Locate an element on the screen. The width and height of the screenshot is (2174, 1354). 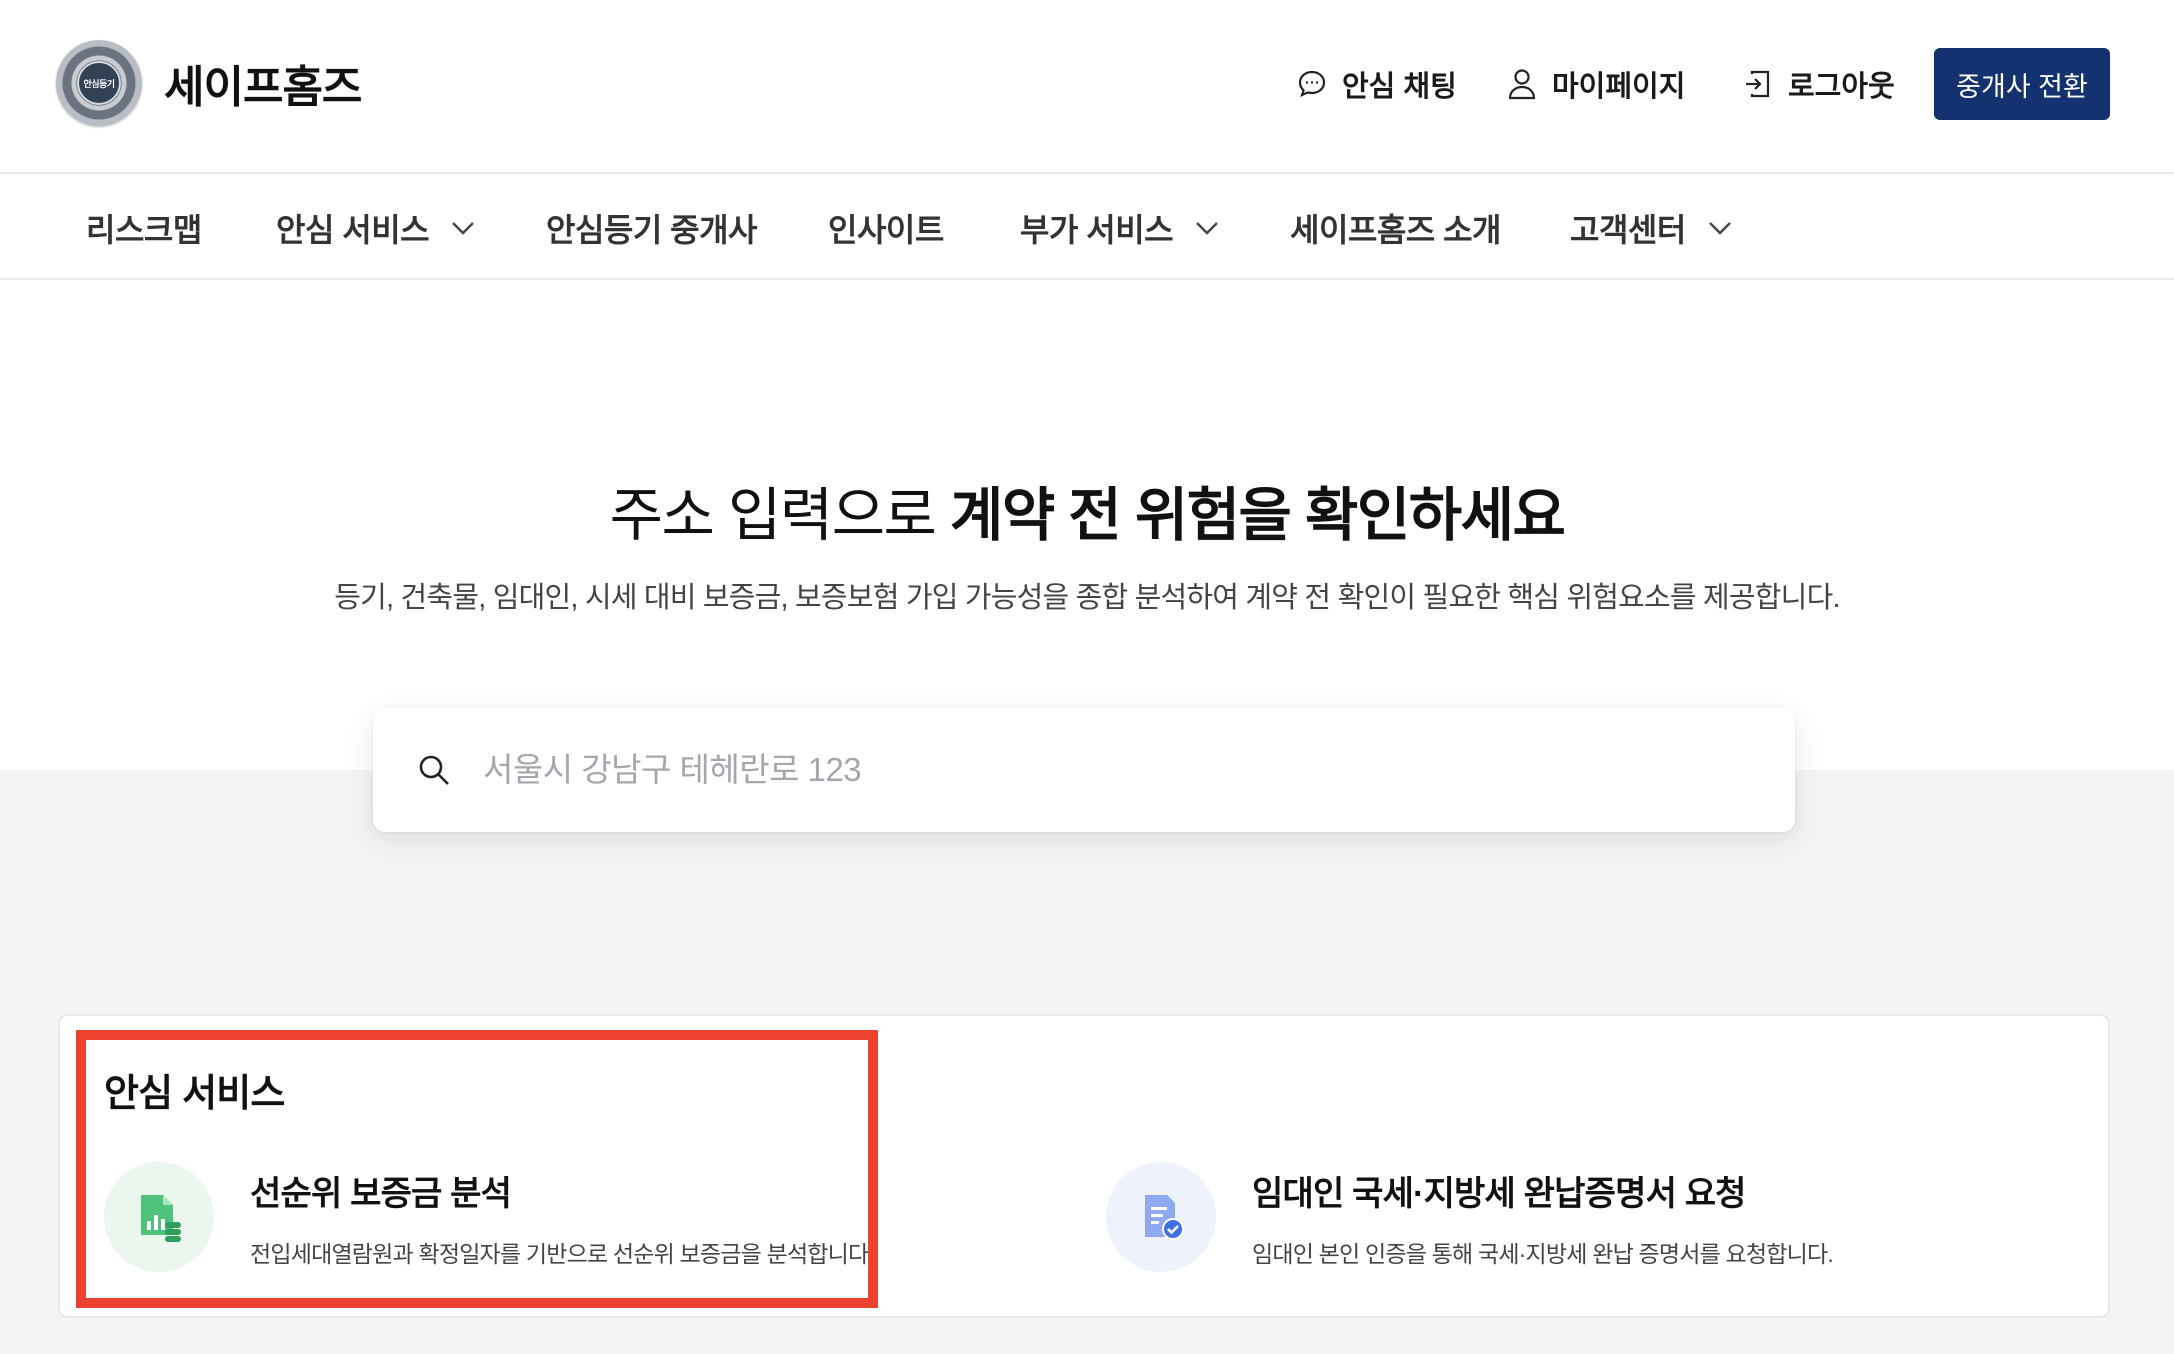
chat-label: 안심 채팅 is located at coordinates (1399, 87).